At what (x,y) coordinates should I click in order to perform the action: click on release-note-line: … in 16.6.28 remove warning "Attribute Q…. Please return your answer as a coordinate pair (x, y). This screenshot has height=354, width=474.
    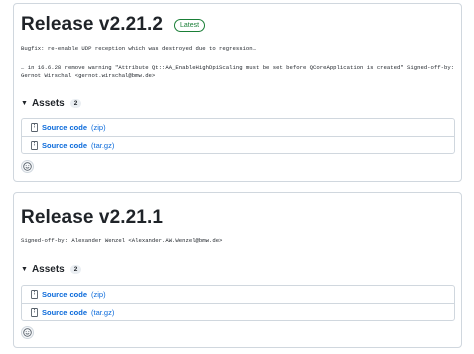
    Looking at the image, I should click on (238, 67).